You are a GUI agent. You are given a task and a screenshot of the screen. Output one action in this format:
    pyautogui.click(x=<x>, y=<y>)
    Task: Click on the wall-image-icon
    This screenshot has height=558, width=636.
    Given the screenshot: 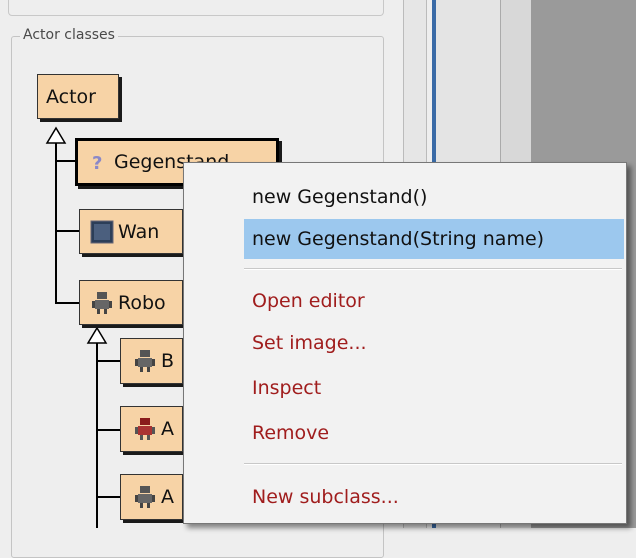 What is the action you would take?
    pyautogui.click(x=102, y=232)
    